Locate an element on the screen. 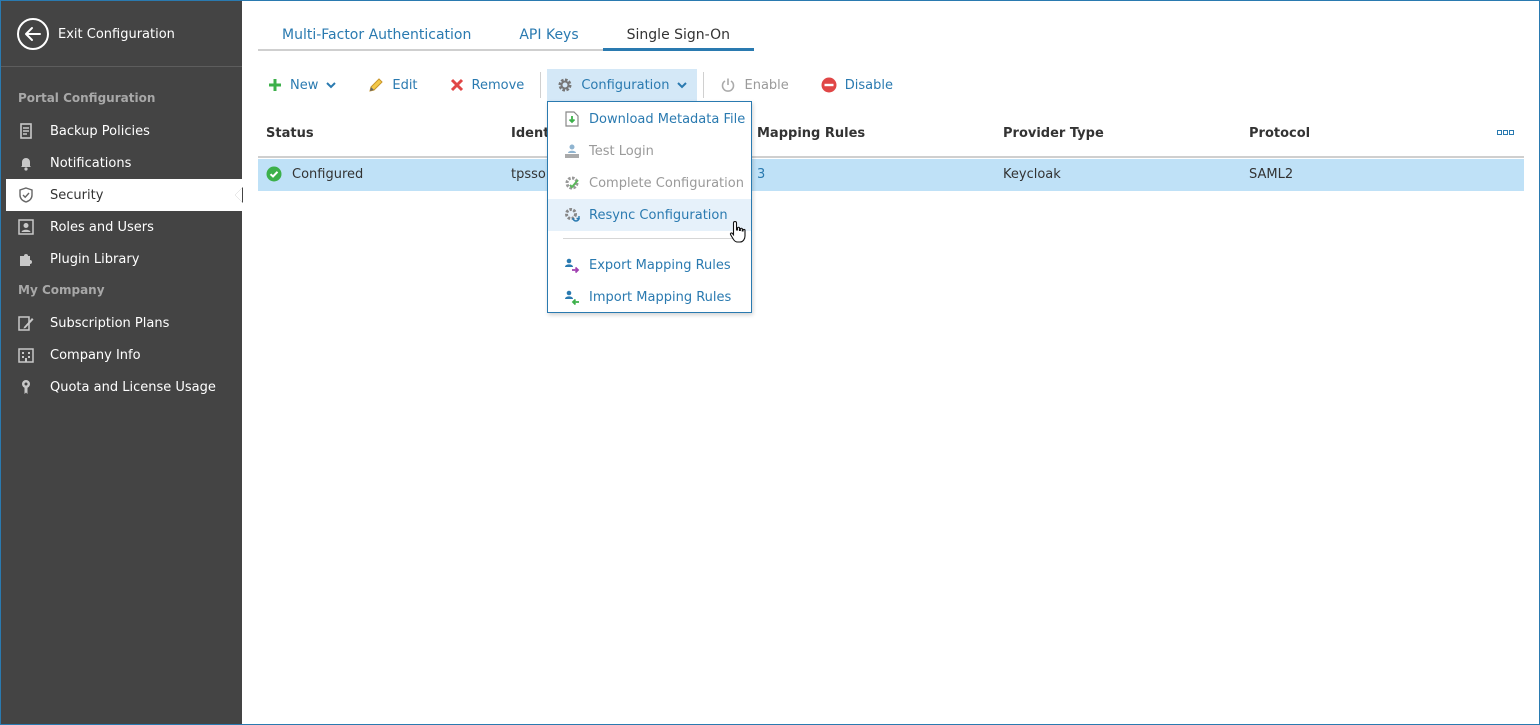  gear-icon is located at coordinates (565, 85).